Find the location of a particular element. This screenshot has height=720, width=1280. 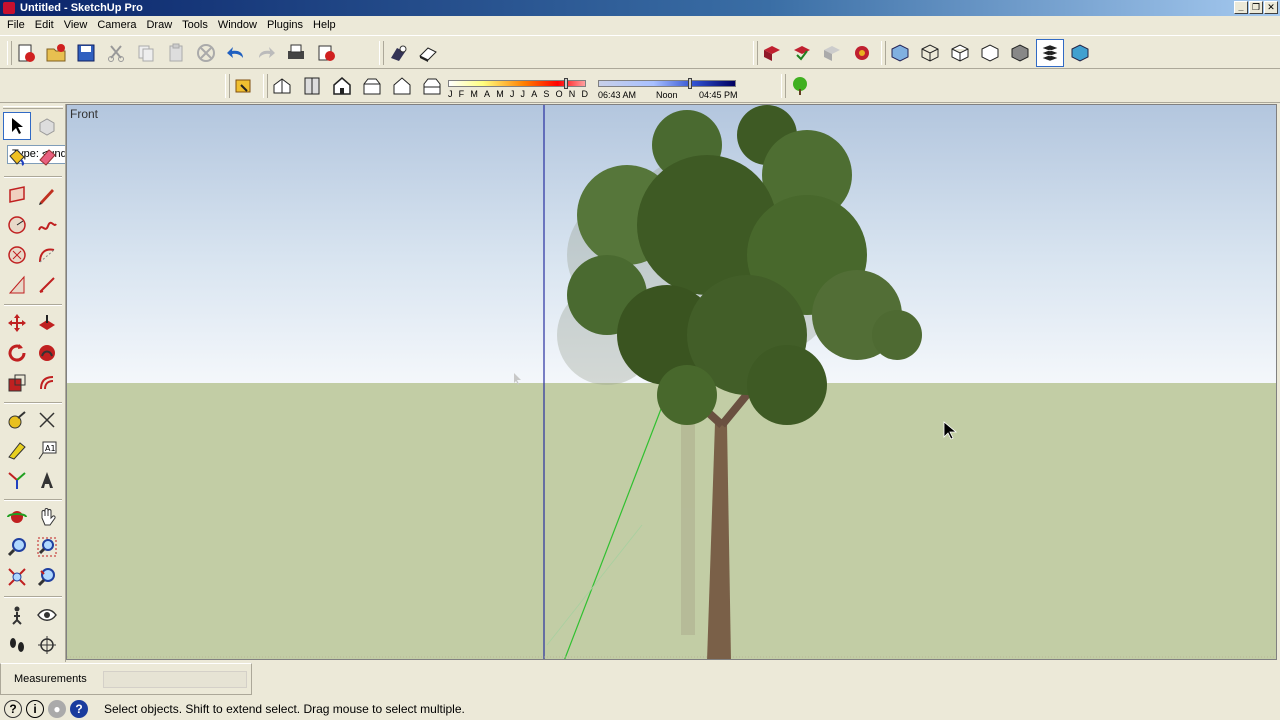

front-view-button is located at coordinates (342, 86).